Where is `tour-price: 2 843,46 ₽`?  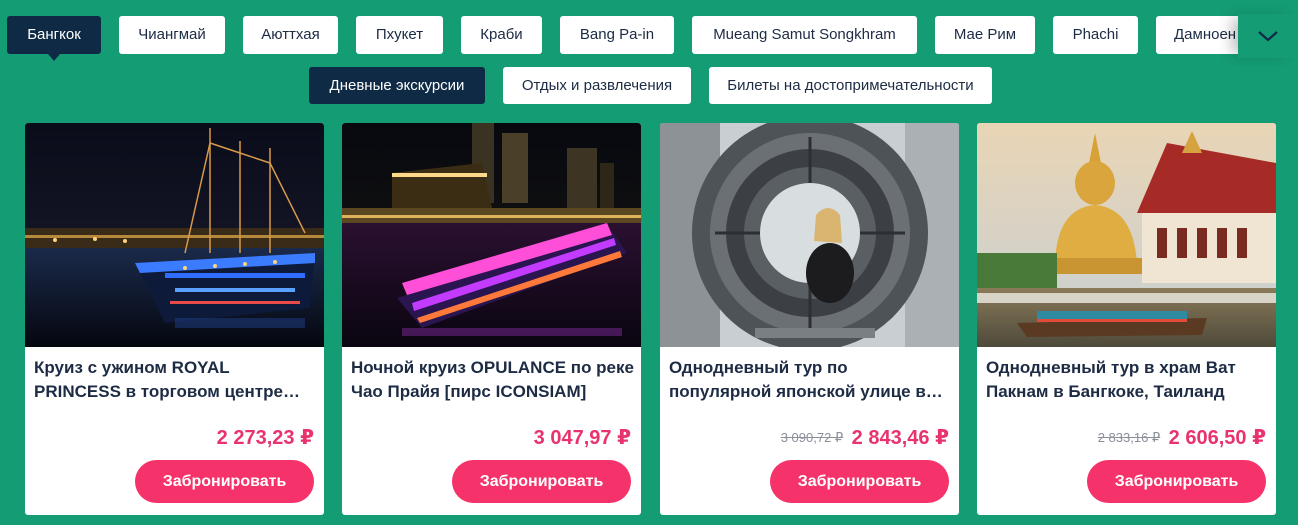 tour-price: 2 843,46 ₽ is located at coordinates (900, 438).